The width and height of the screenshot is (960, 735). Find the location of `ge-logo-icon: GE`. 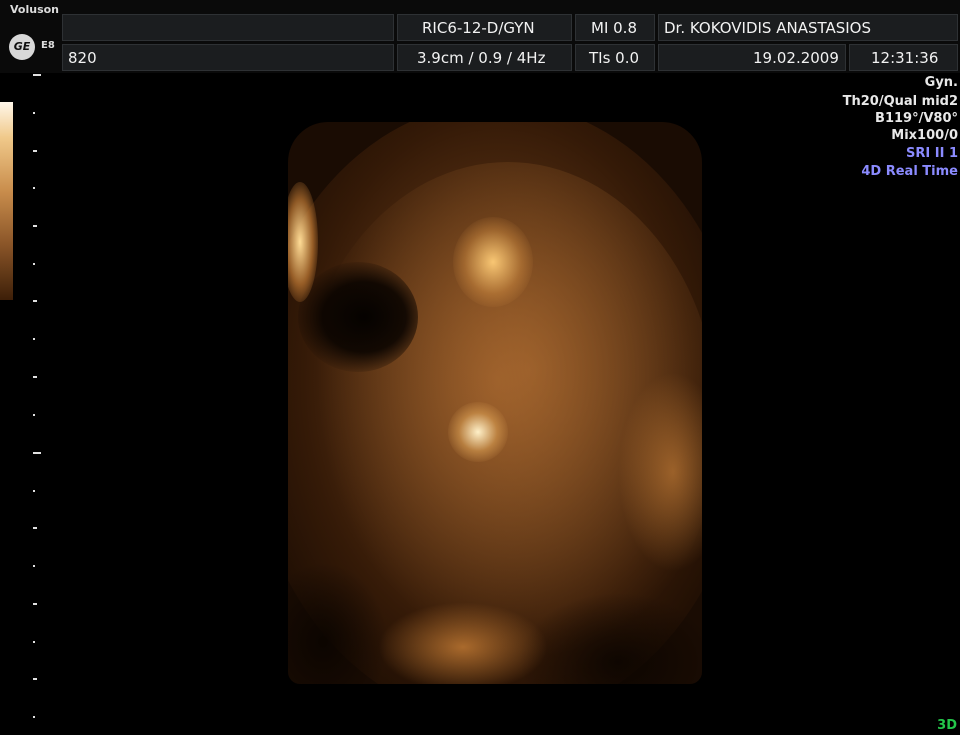

ge-logo-icon: GE is located at coordinates (22, 47).